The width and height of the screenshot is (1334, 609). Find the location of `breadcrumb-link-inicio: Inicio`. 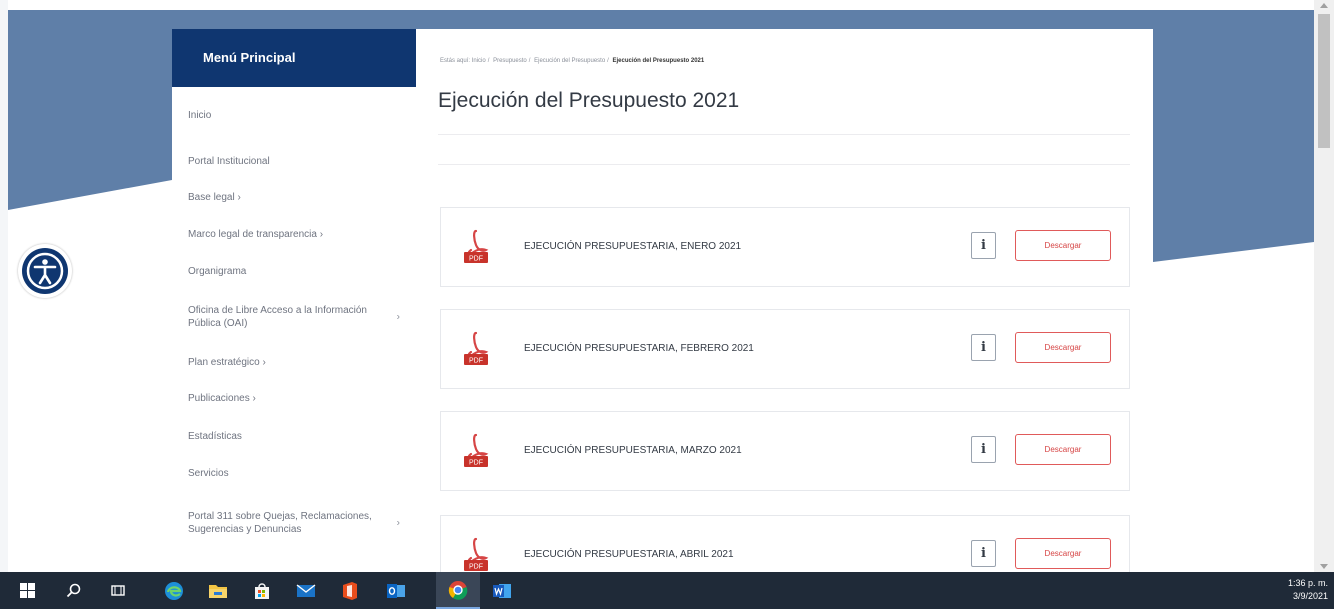

breadcrumb-link-inicio: Inicio is located at coordinates (479, 61).